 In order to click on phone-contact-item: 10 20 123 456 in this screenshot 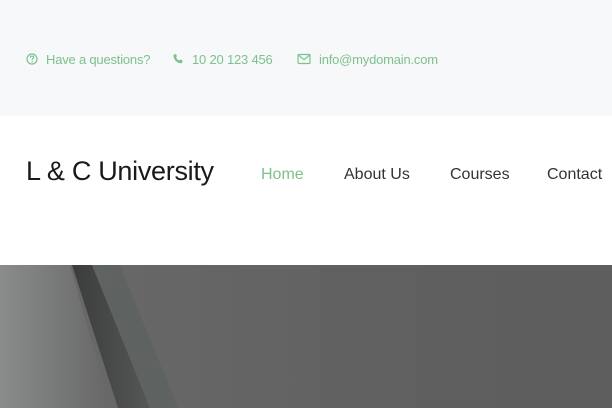, I will do `click(222, 59)`.